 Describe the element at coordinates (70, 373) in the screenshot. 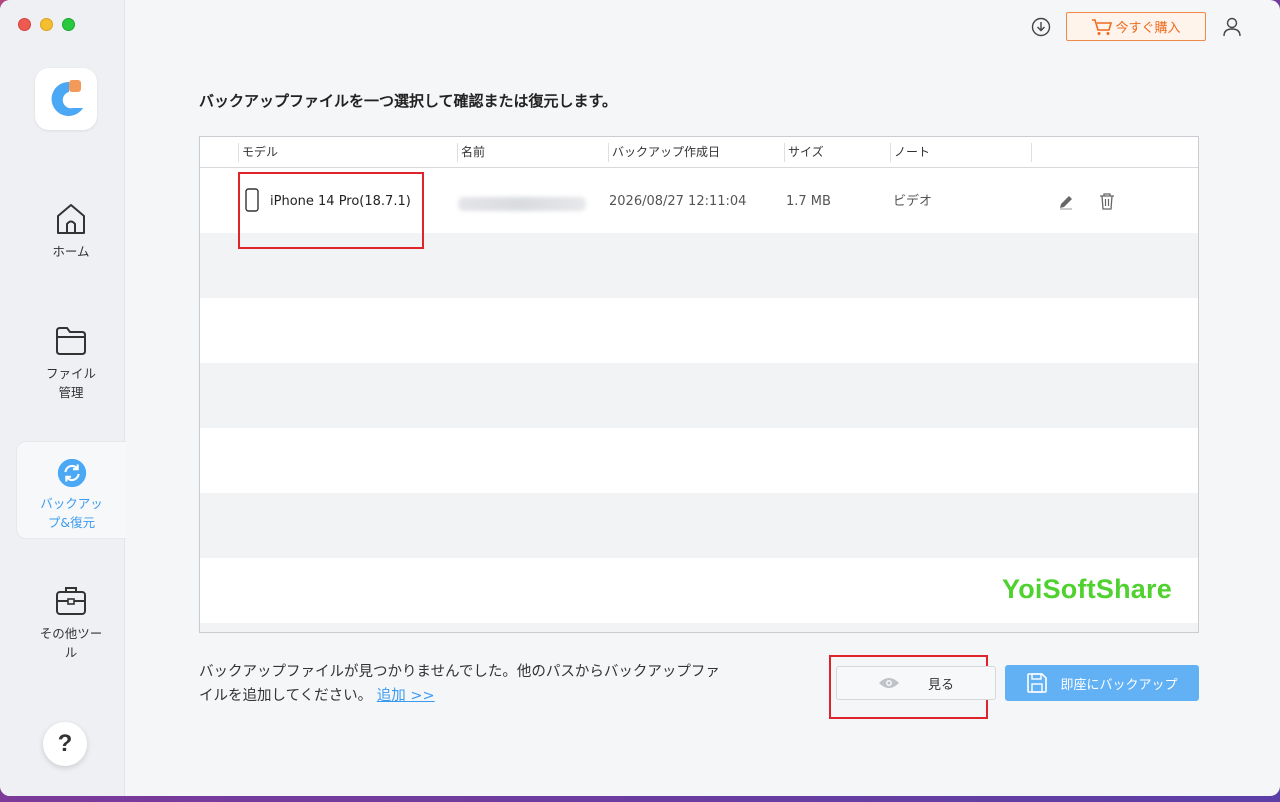

I see `sidebar-item-label: ファイル` at that location.